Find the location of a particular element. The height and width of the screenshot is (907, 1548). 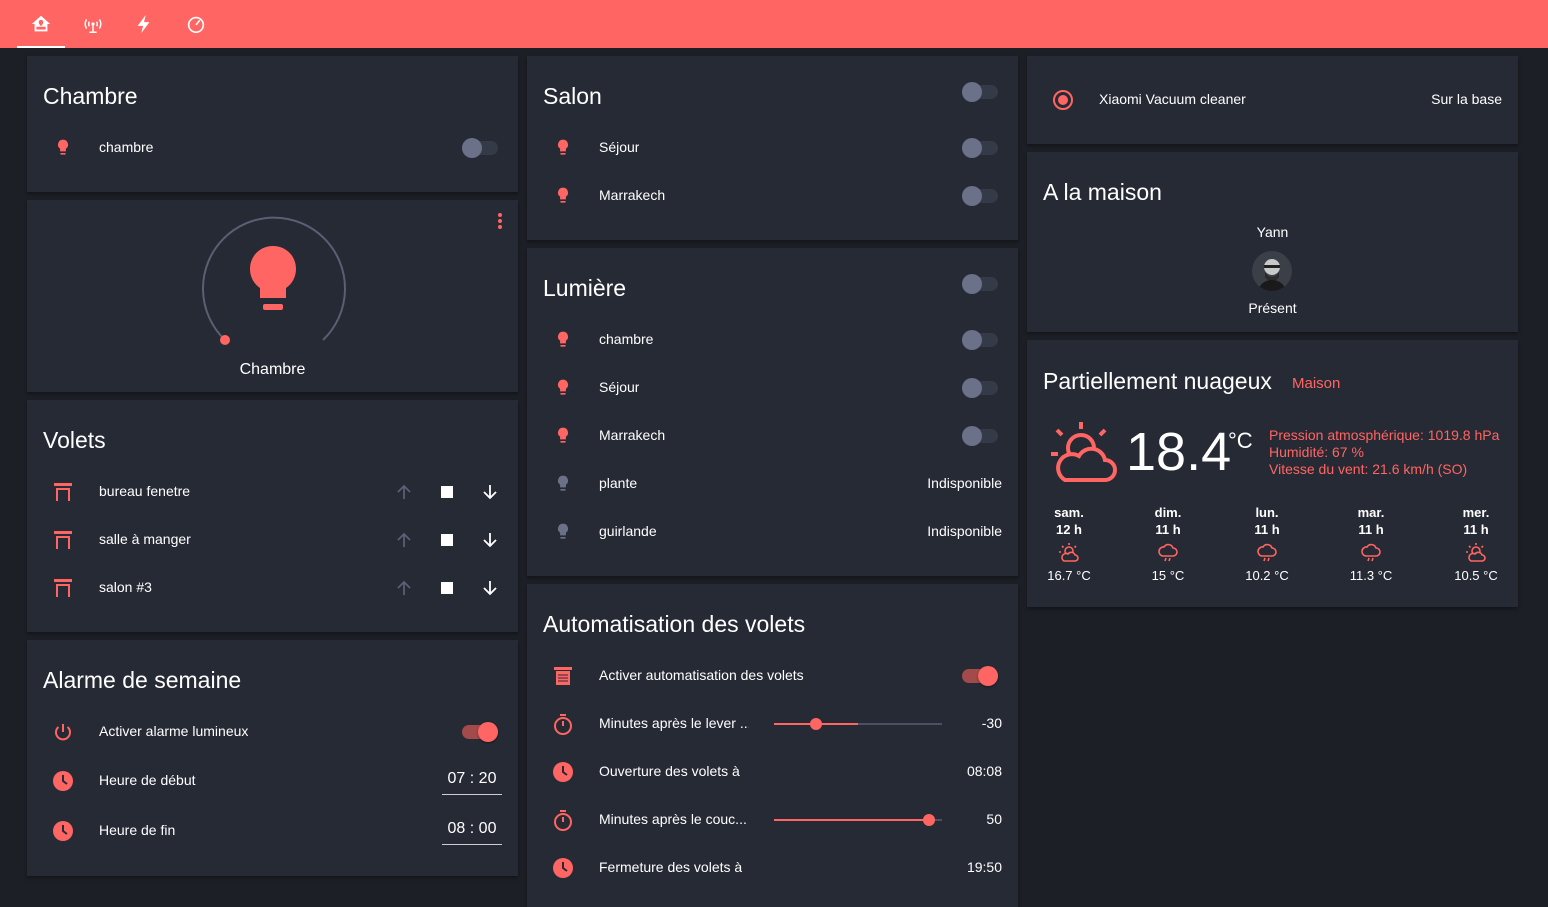

forecast-item: lun. 11 h 10.2 °C is located at coordinates (1267, 543).